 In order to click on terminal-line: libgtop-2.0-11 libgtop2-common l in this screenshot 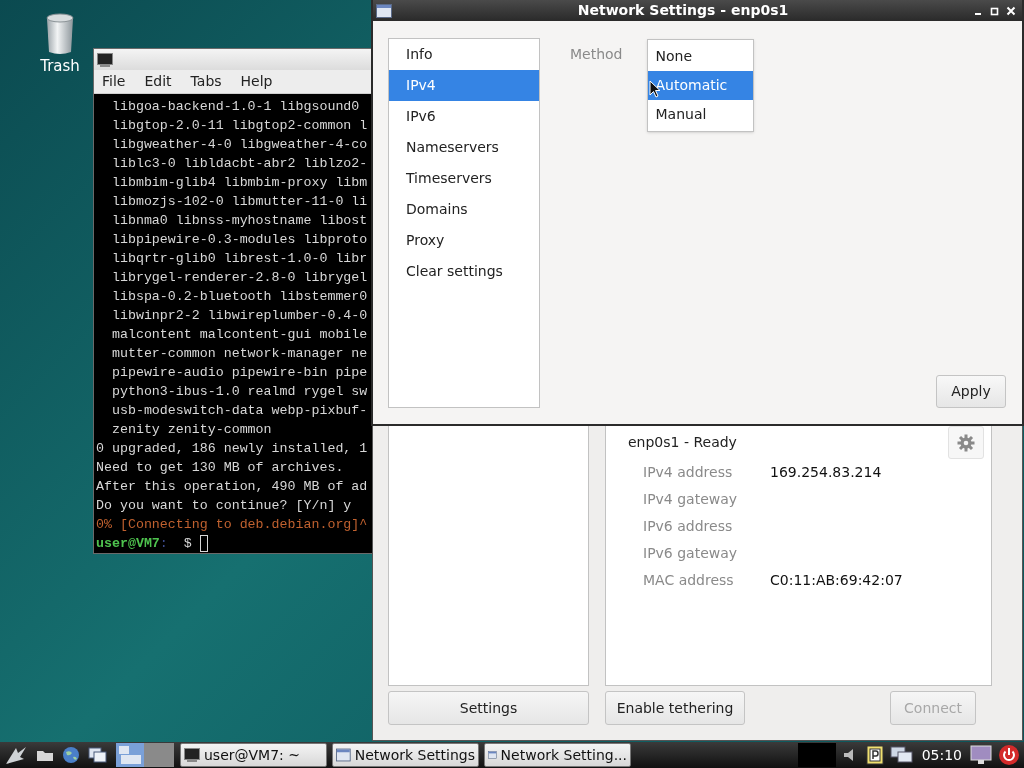, I will do `click(239, 126)`.